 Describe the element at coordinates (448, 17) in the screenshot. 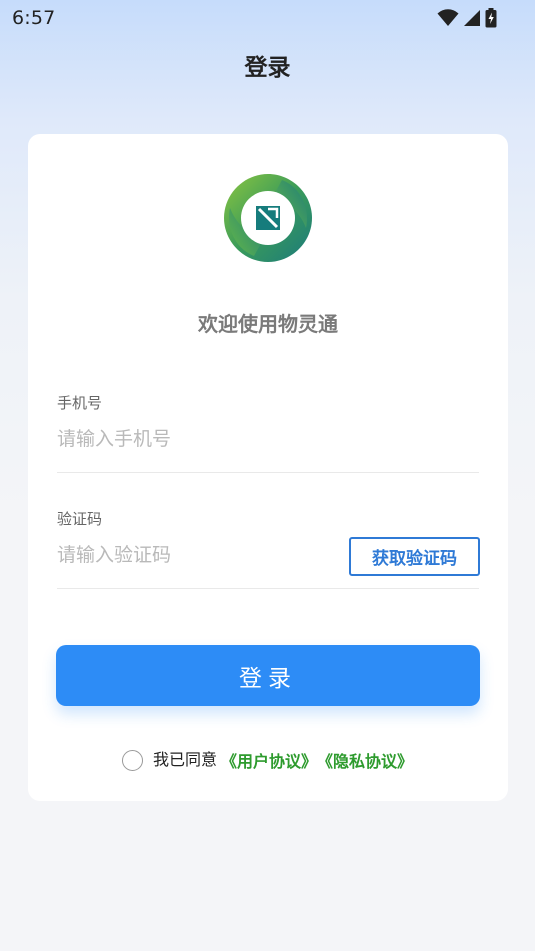

I see `wifi-icon` at that location.